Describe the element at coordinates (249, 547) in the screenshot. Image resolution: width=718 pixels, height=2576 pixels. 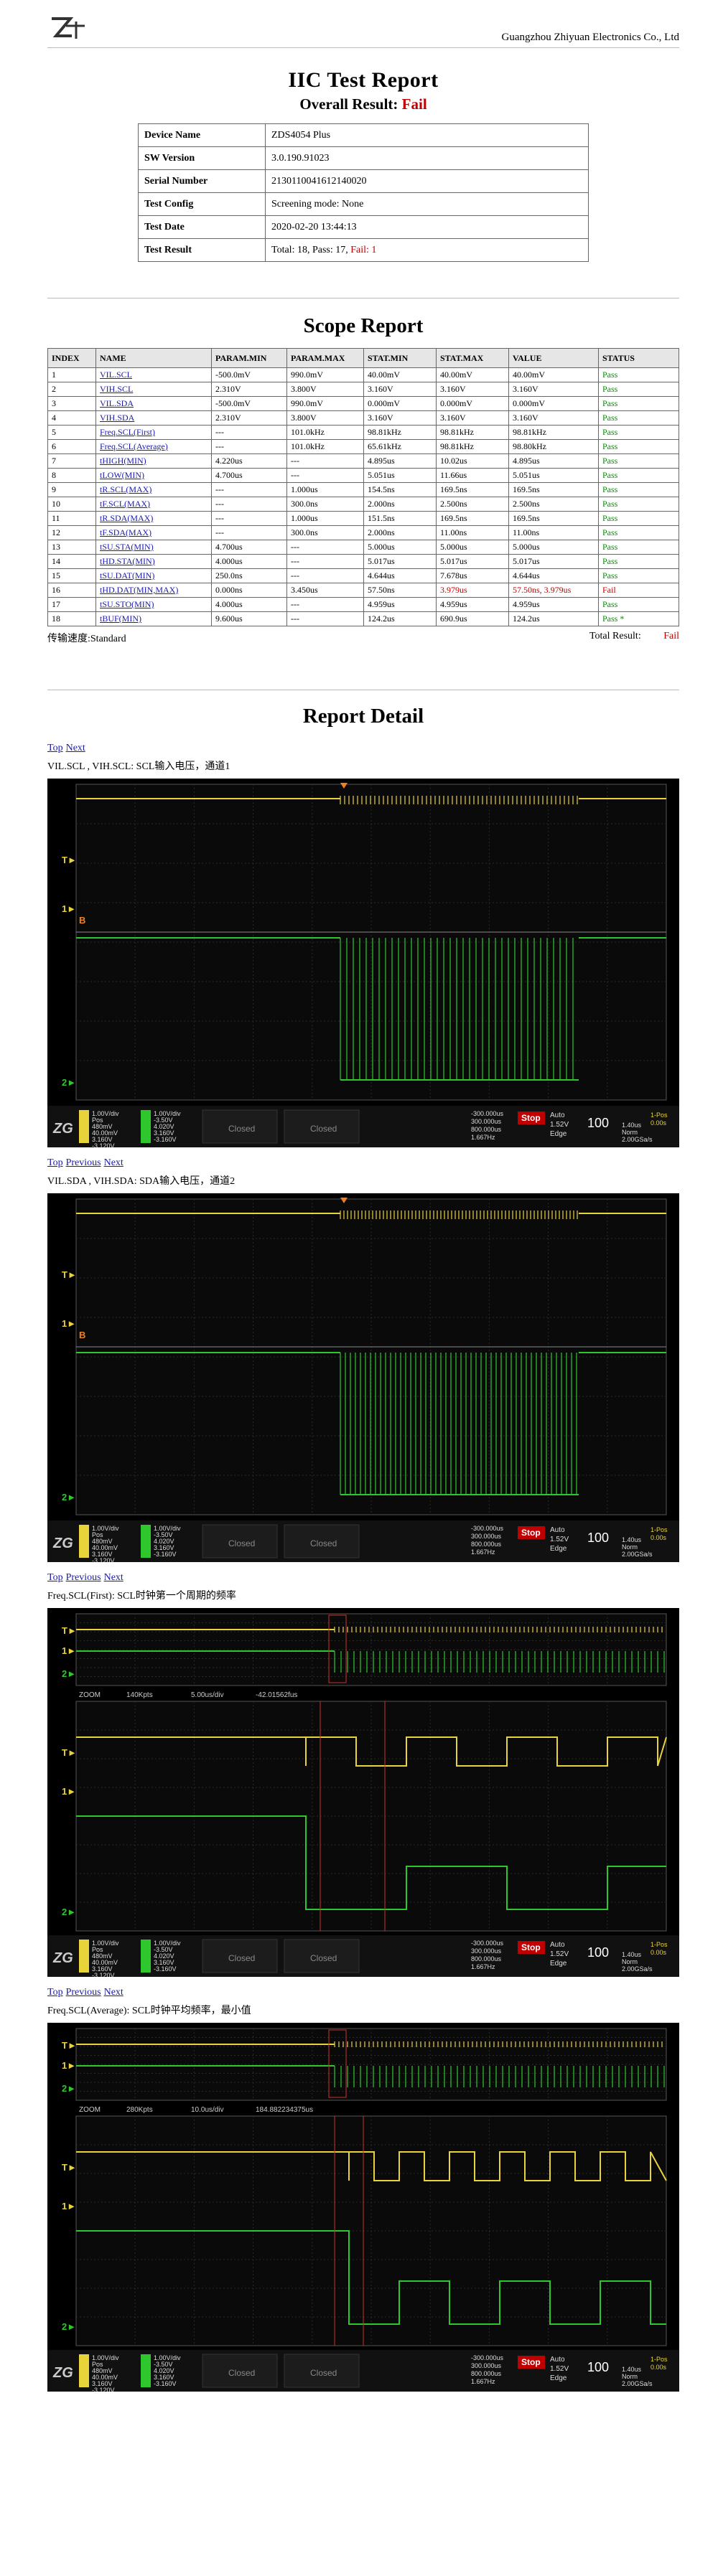
I see `table-cell: 4.700us` at that location.